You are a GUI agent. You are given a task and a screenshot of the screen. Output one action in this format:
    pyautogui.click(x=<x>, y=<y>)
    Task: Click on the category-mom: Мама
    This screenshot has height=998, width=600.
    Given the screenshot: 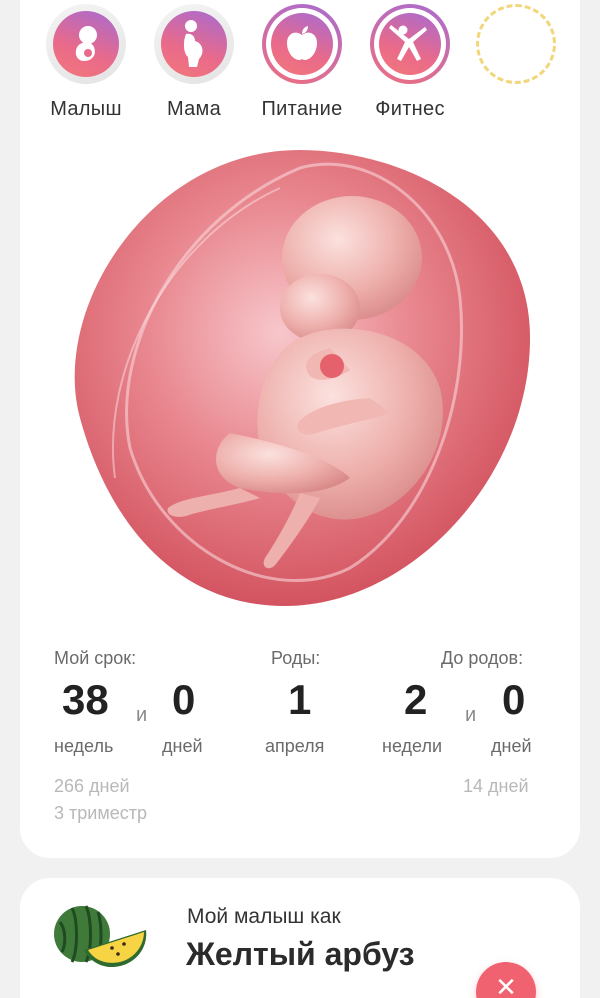 What is the action you would take?
    pyautogui.click(x=194, y=64)
    